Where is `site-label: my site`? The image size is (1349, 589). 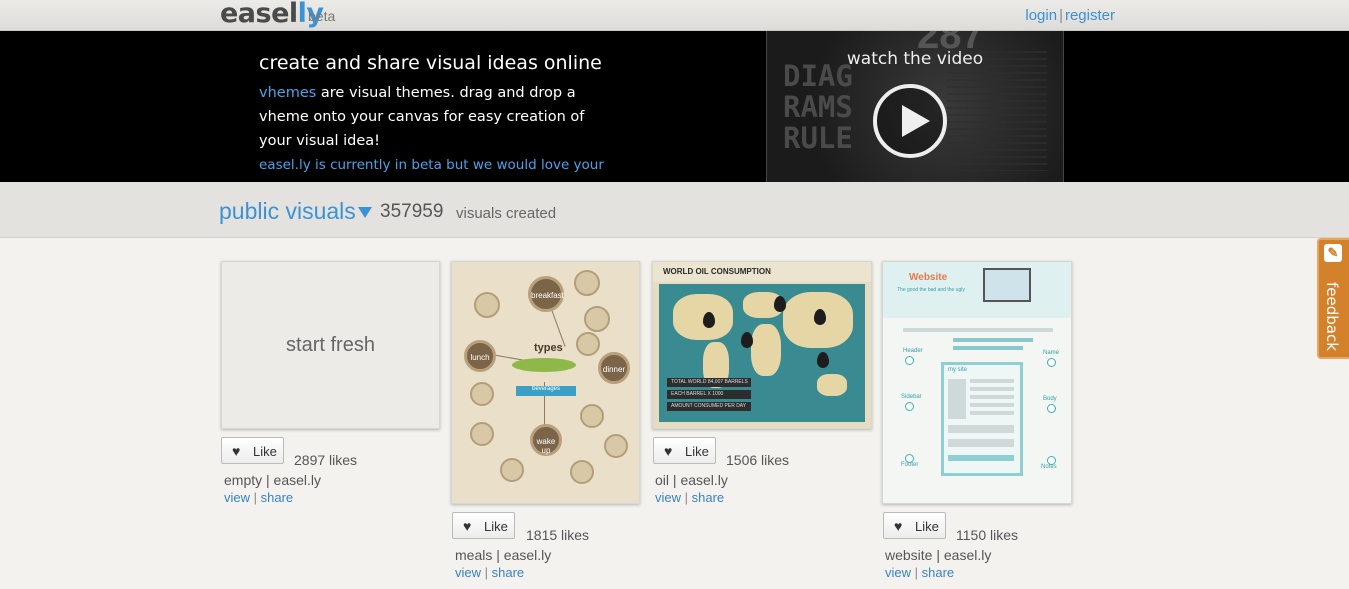 site-label: my site is located at coordinates (958, 370).